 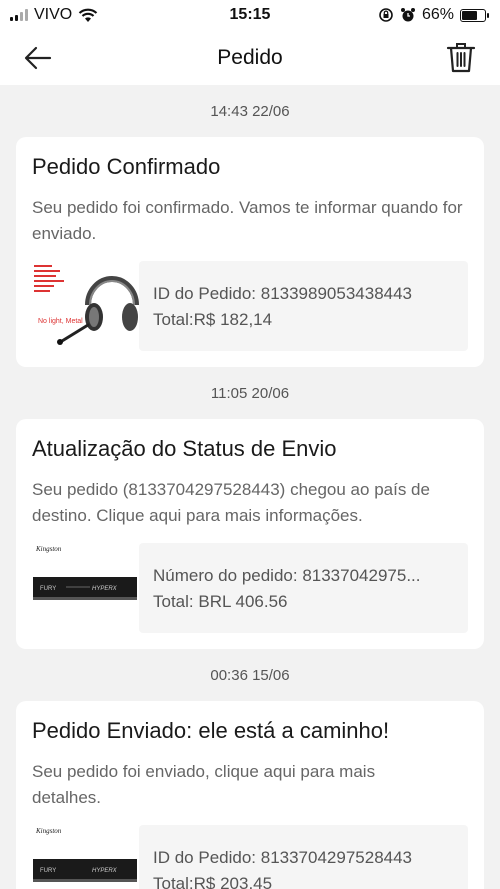 What do you see at coordinates (283, 293) in the screenshot?
I see `order-id: ID do Pedido: 8133989053438443` at bounding box center [283, 293].